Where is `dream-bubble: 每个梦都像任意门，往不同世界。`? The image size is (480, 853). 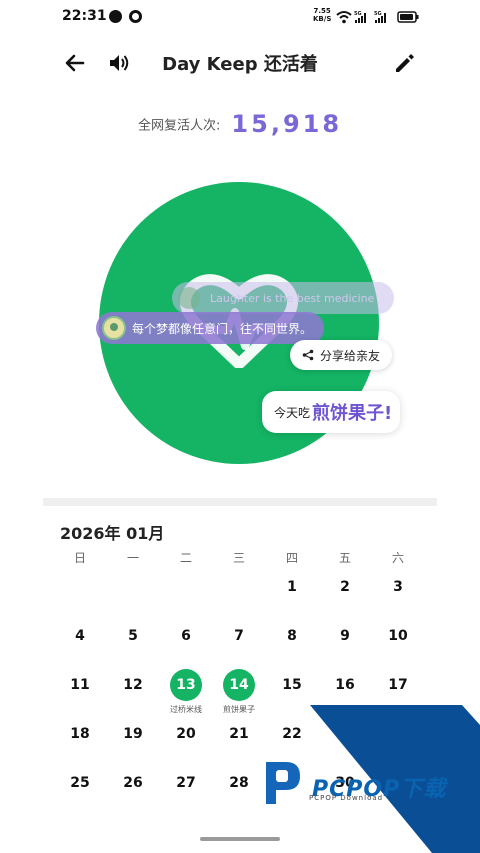 dream-bubble: 每个梦都像任意门，往不同世界。 is located at coordinates (210, 328).